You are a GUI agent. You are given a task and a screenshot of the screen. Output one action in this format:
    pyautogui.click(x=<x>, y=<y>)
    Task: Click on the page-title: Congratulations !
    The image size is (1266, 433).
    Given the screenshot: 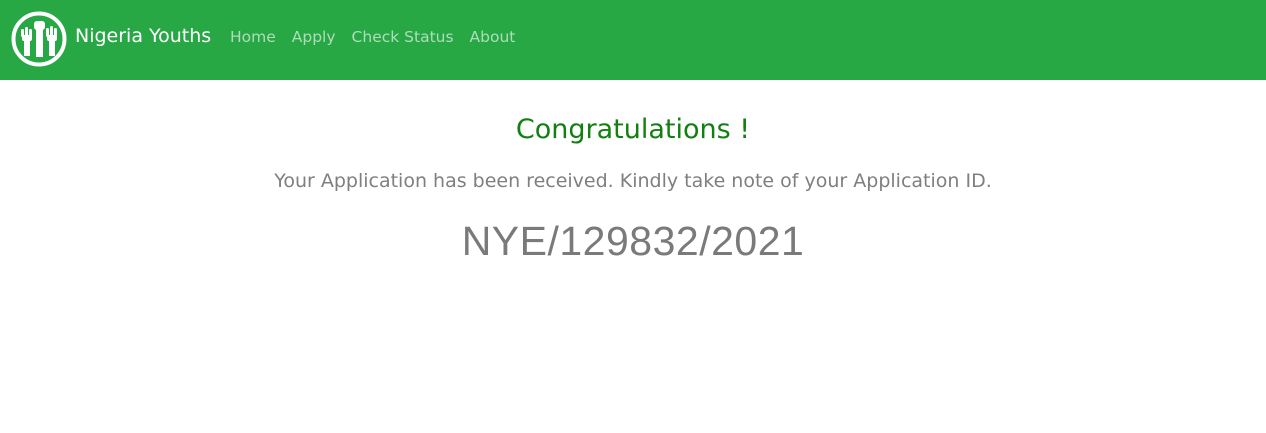 What is the action you would take?
    pyautogui.click(x=633, y=129)
    